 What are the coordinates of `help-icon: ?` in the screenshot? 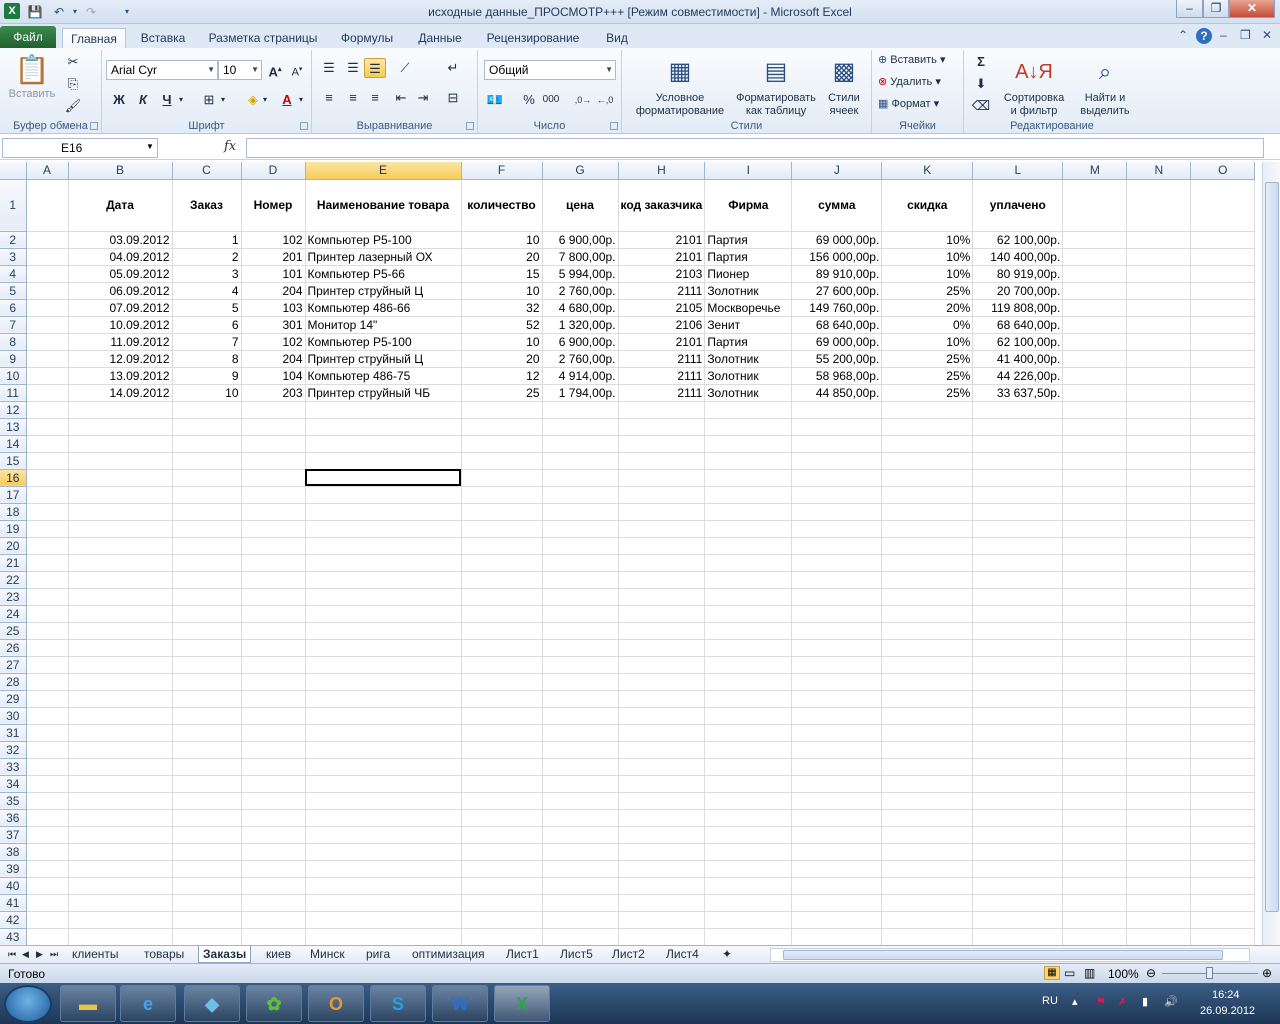 It's located at (1204, 36).